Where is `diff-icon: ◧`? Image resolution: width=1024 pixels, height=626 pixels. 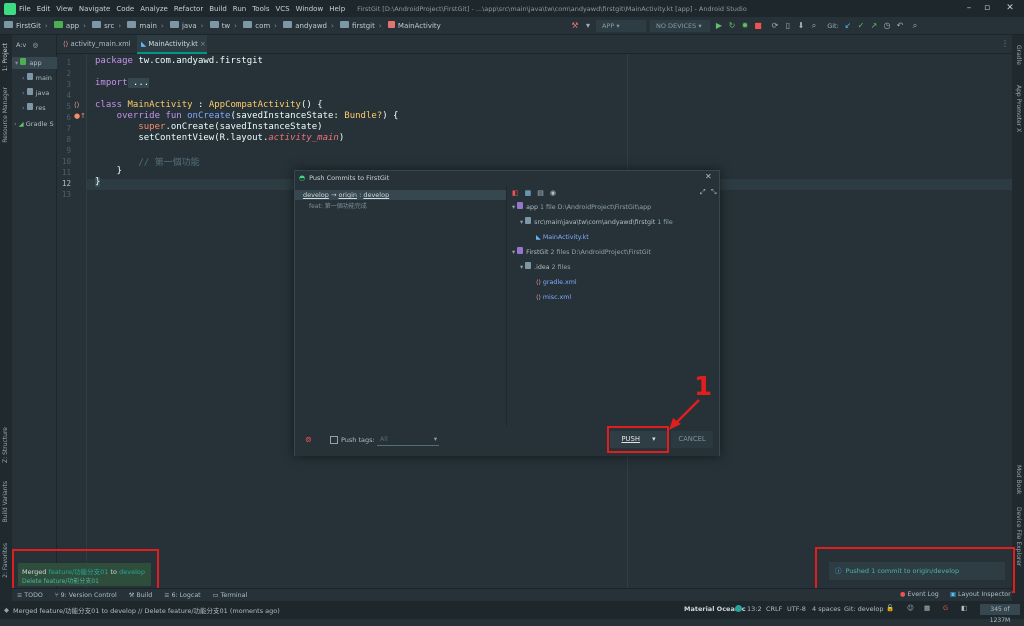
diff-icon: ◧ is located at coordinates (515, 193).